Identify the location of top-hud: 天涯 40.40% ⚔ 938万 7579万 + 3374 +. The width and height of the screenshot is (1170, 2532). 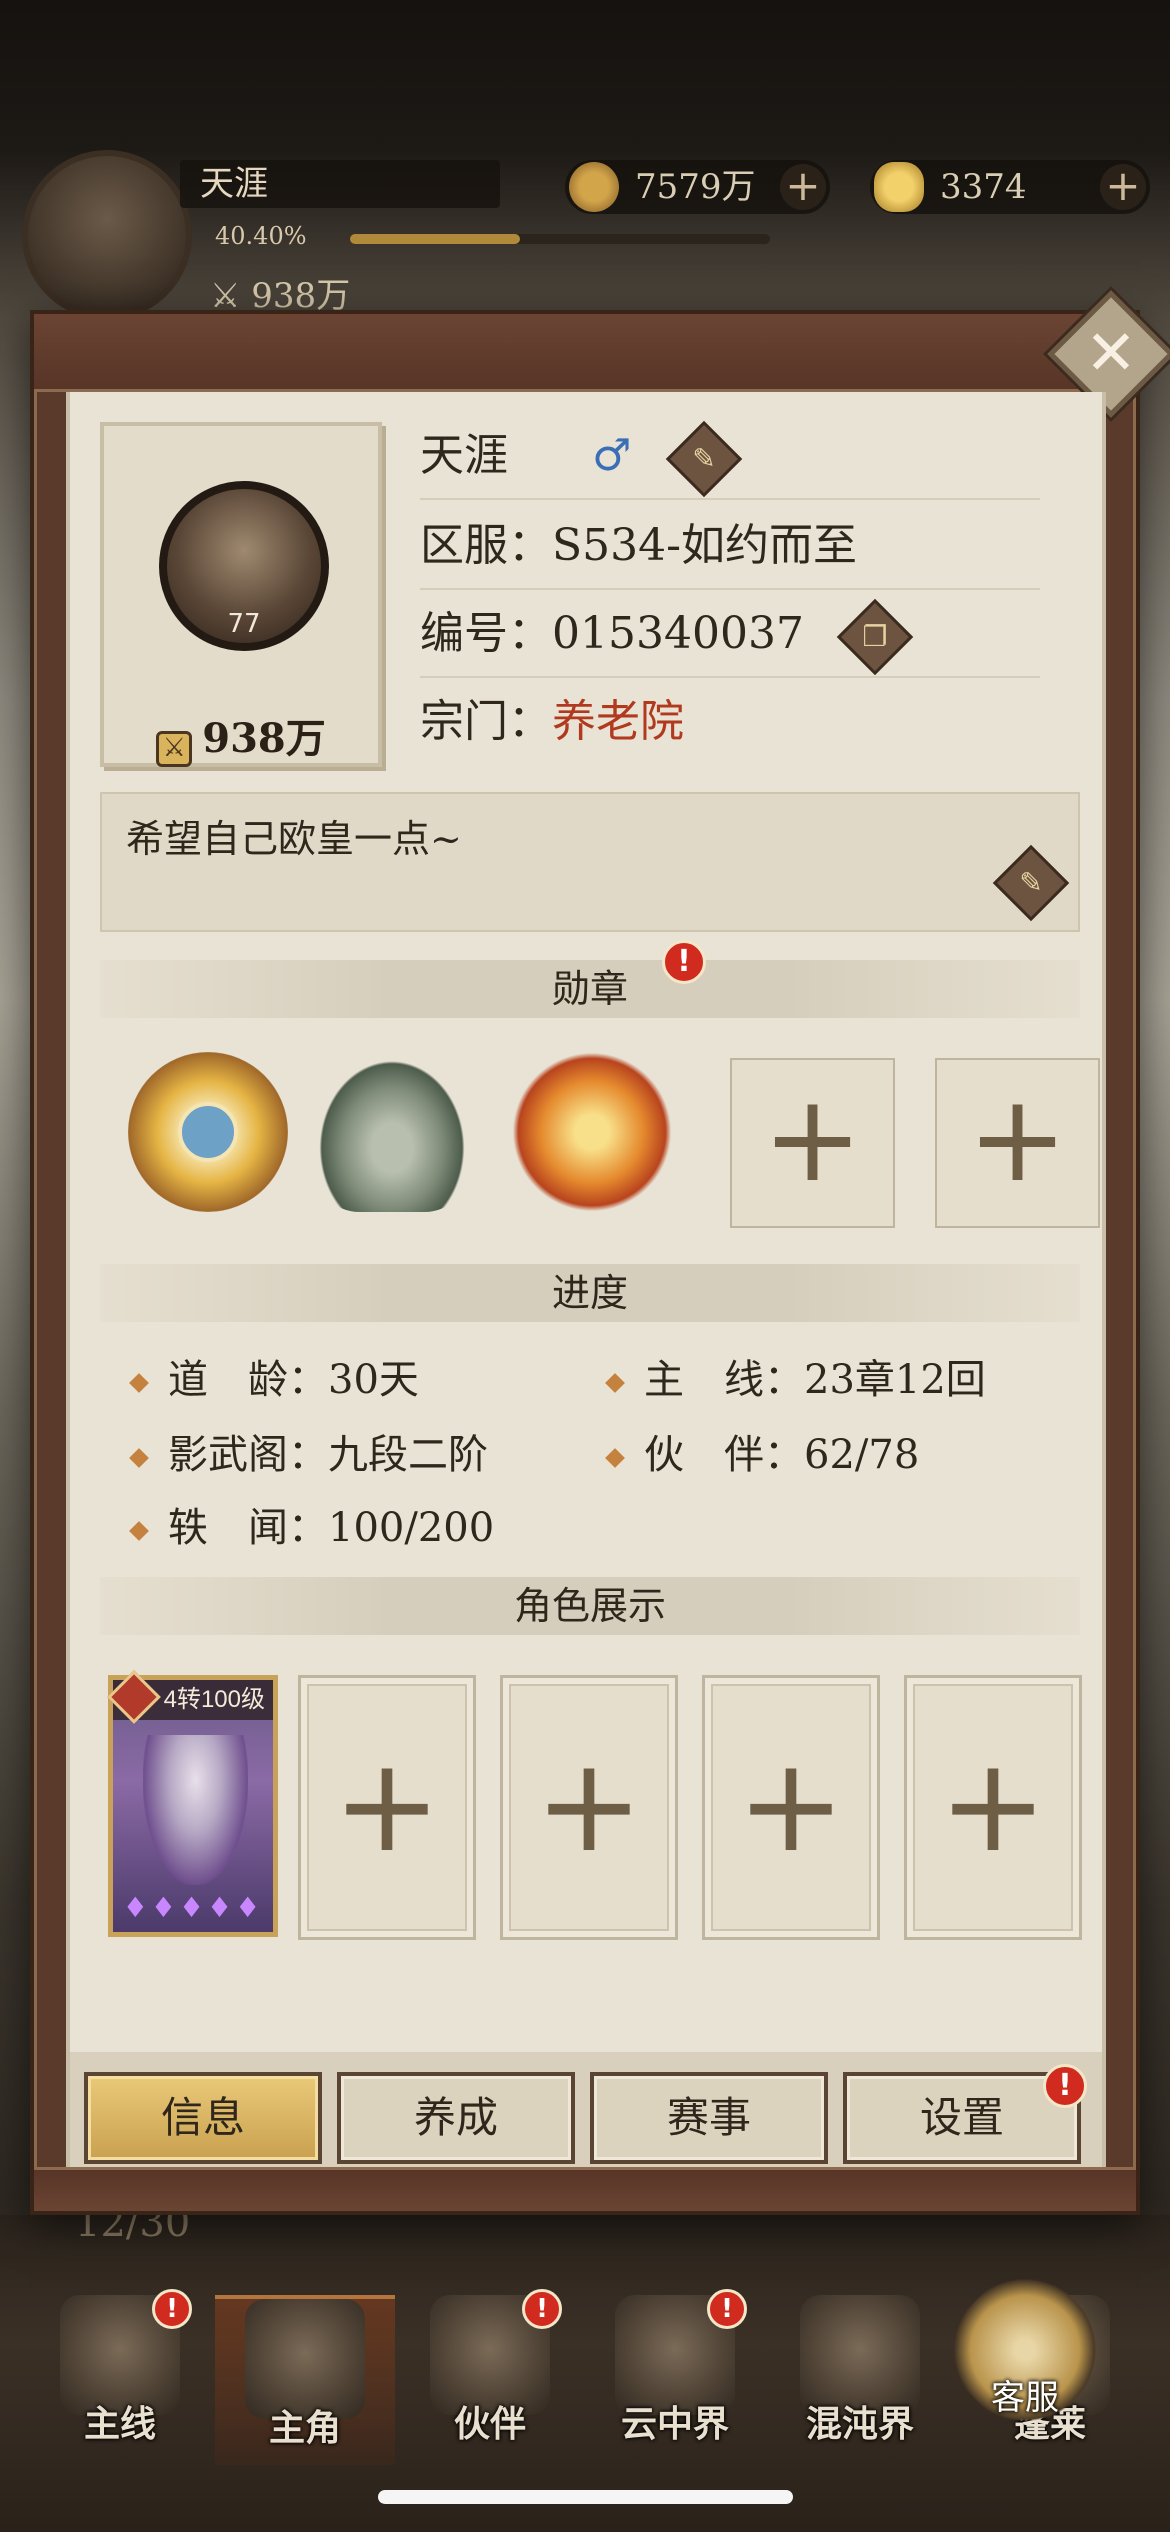
(585, 230).